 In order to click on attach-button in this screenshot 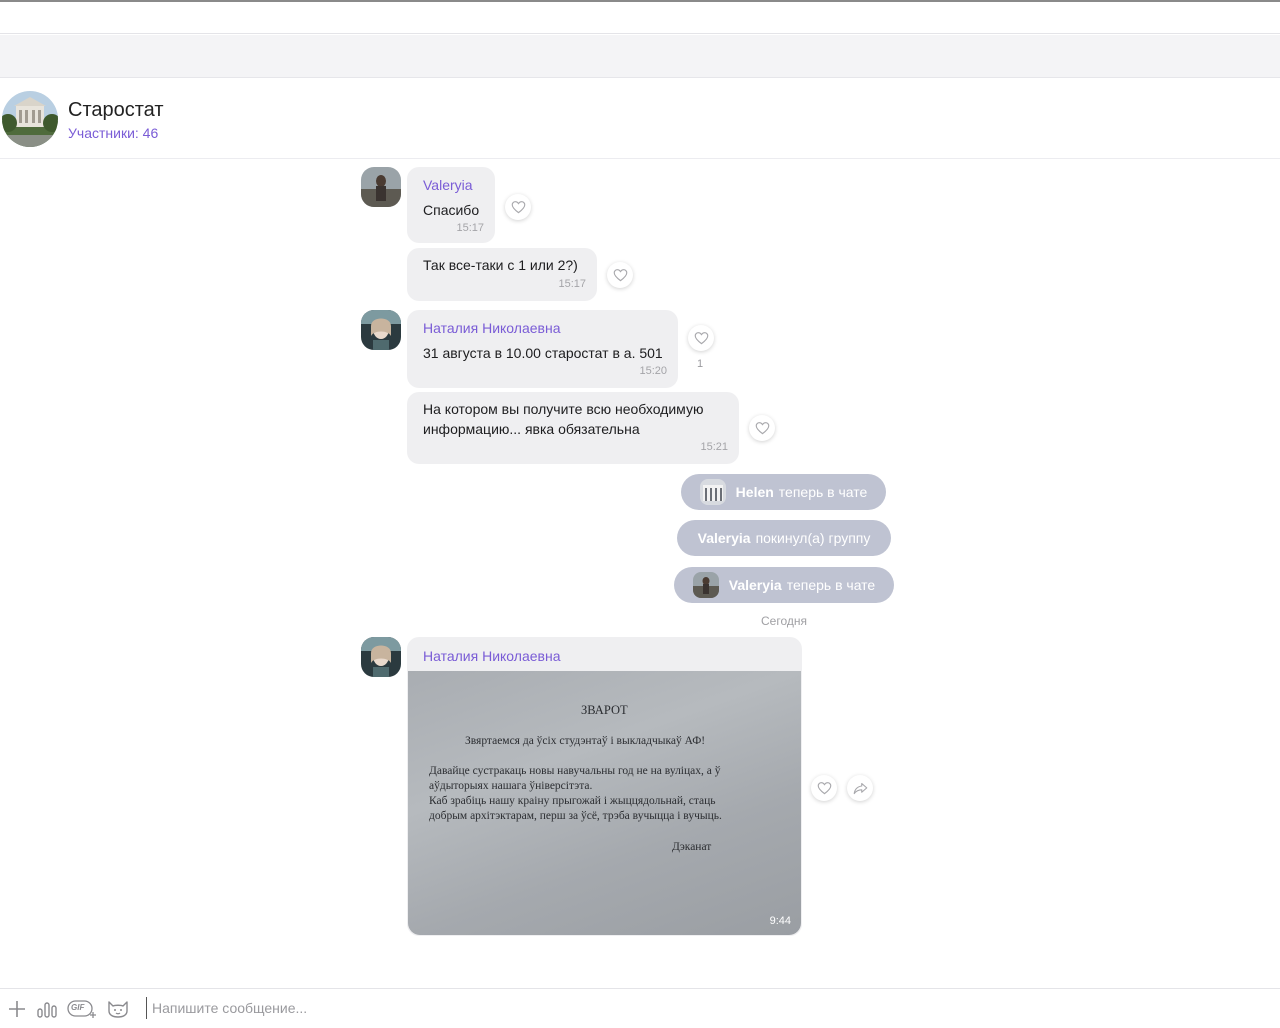, I will do `click(17, 1009)`.